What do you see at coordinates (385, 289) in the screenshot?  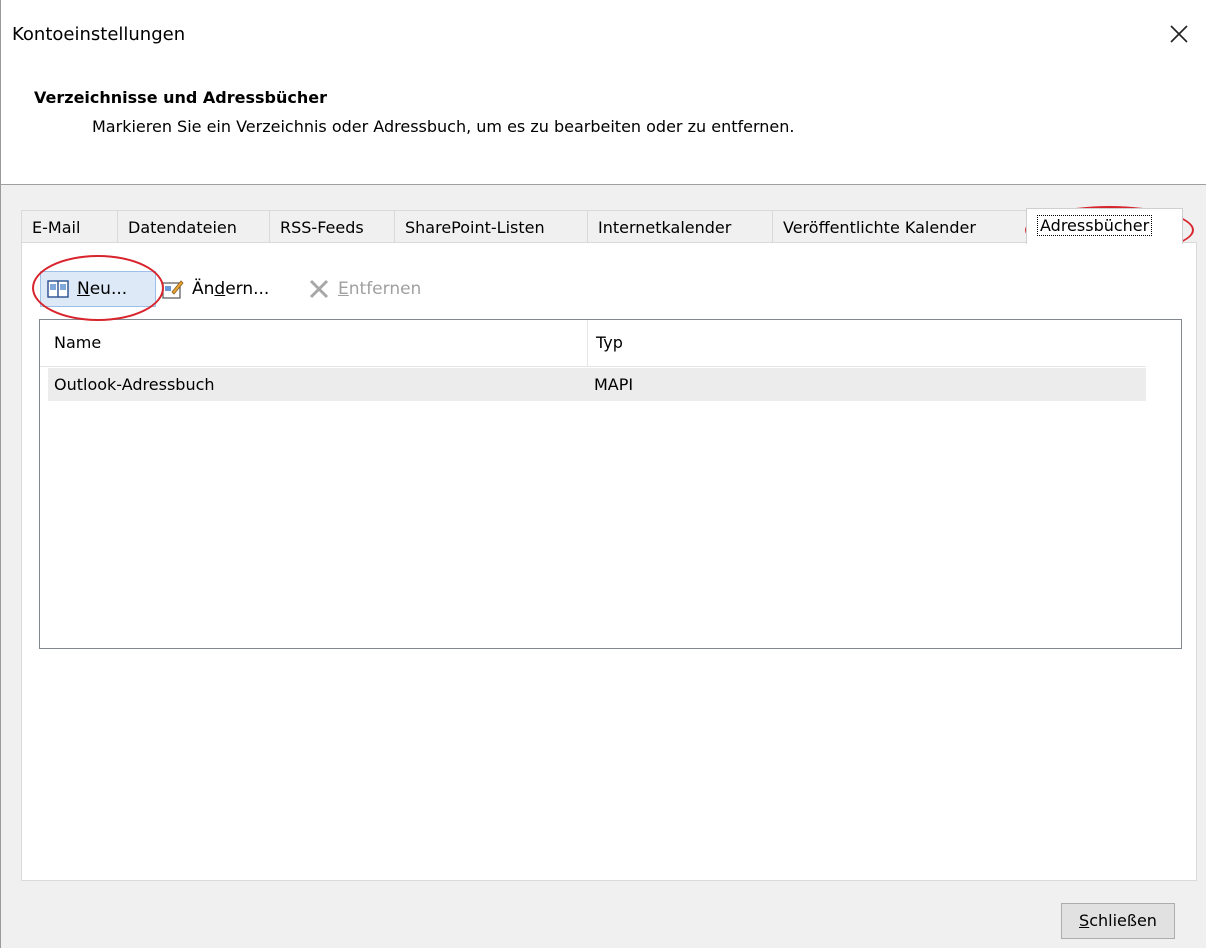 I see `label-part: ntfernen` at bounding box center [385, 289].